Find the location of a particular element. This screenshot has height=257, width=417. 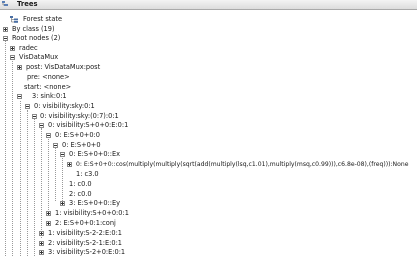

tree-item-label: 2: visibility:S-2-1:E:0:1 is located at coordinates (85, 243).